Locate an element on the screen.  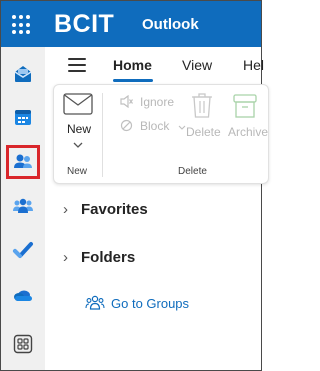
block-label: Block is located at coordinates (155, 126).